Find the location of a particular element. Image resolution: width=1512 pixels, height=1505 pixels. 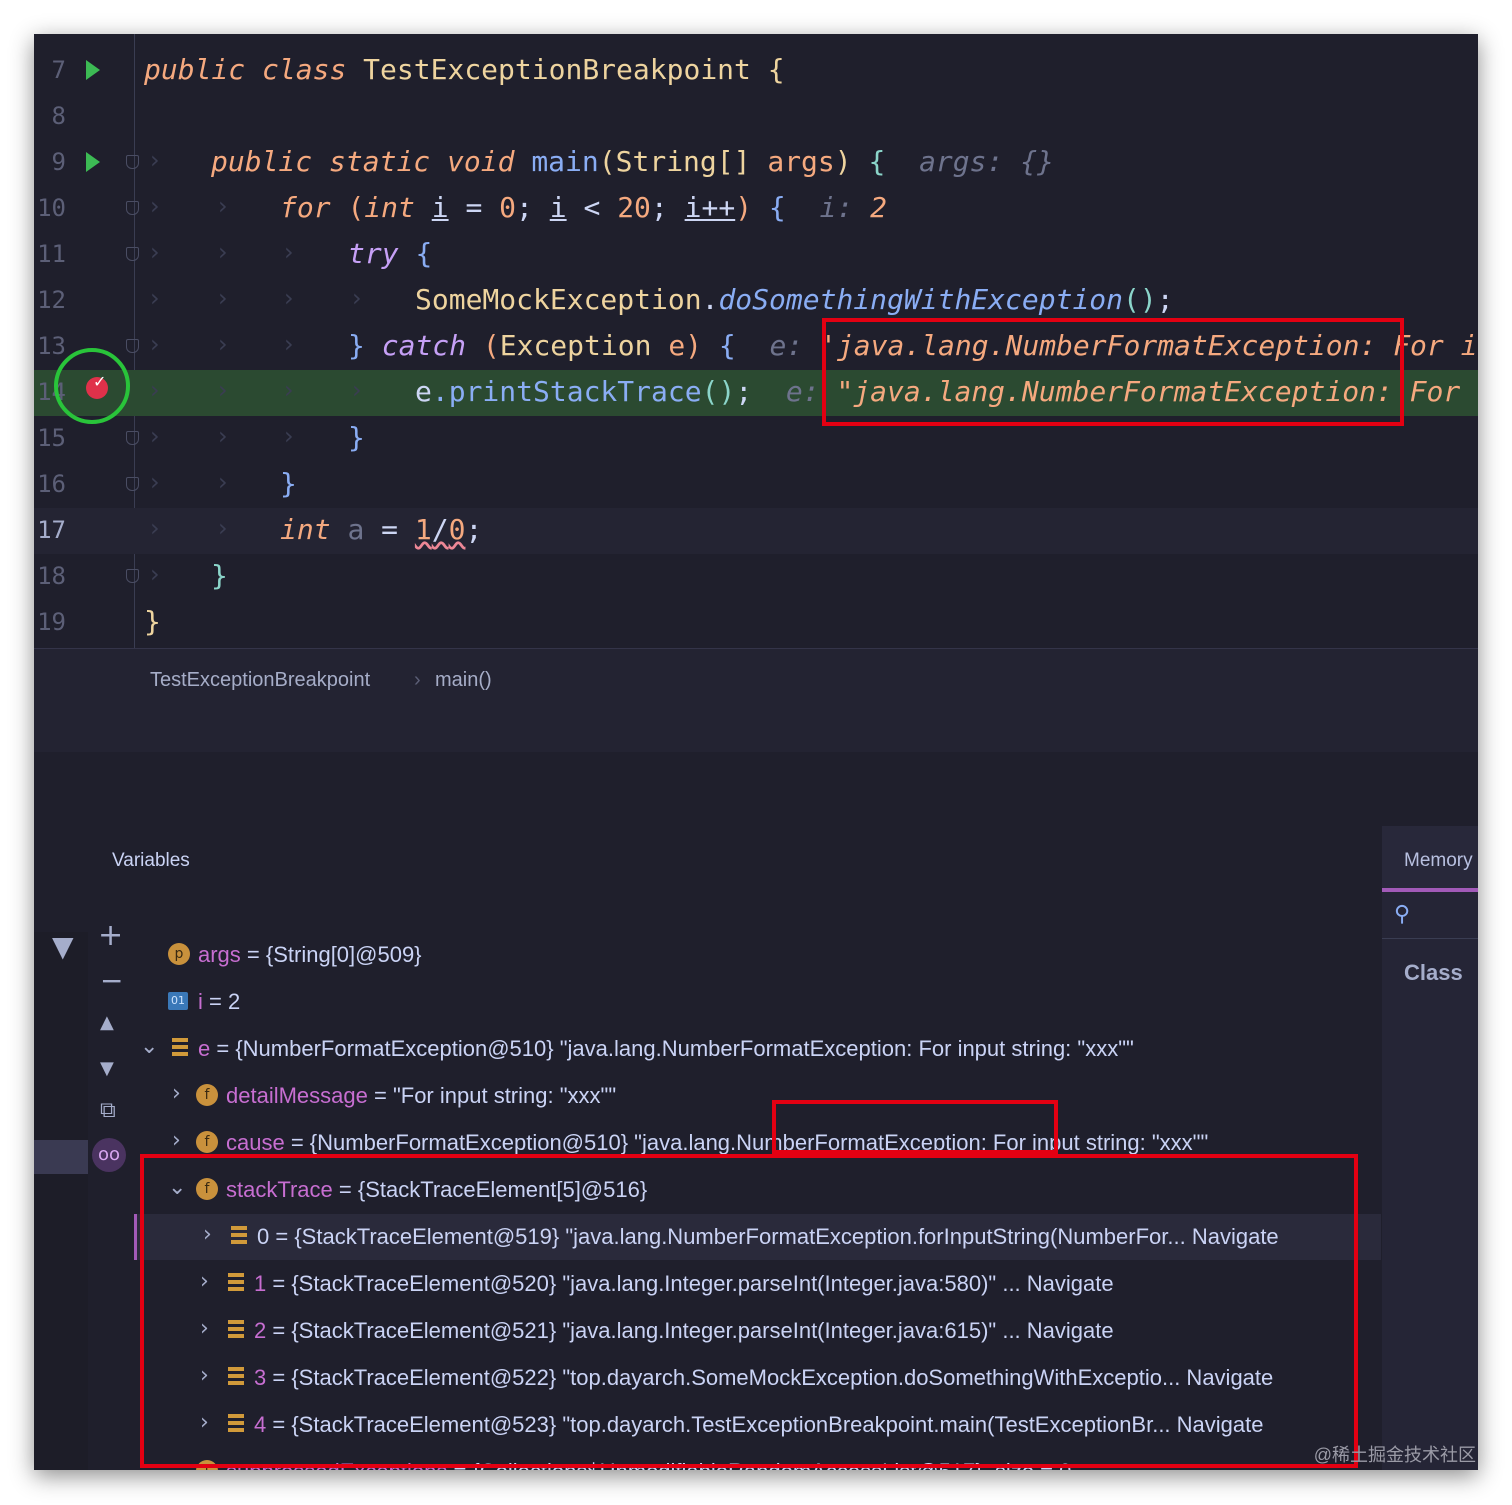

down-icon: ▼ is located at coordinates (107, 1068).